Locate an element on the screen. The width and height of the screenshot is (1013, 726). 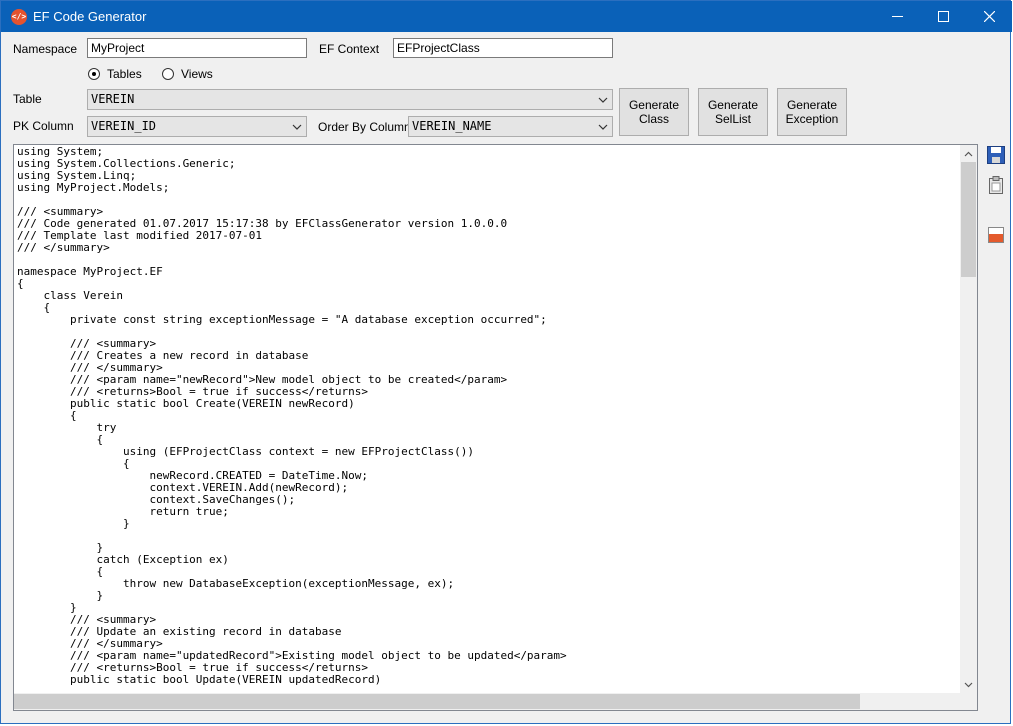
ef-context-label: EF Context is located at coordinates (349, 49).